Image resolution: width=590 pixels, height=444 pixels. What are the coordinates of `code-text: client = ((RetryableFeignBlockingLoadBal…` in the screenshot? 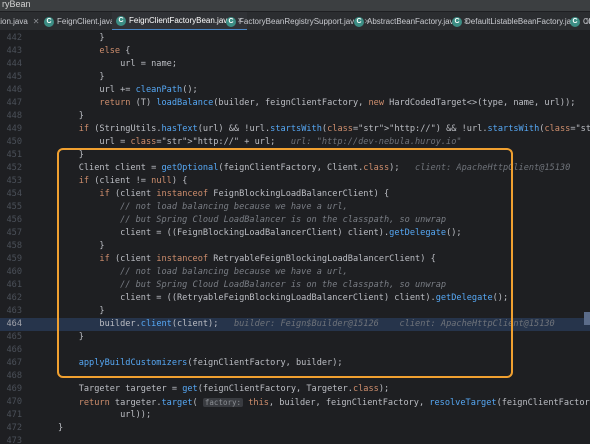 It's located at (283, 298).